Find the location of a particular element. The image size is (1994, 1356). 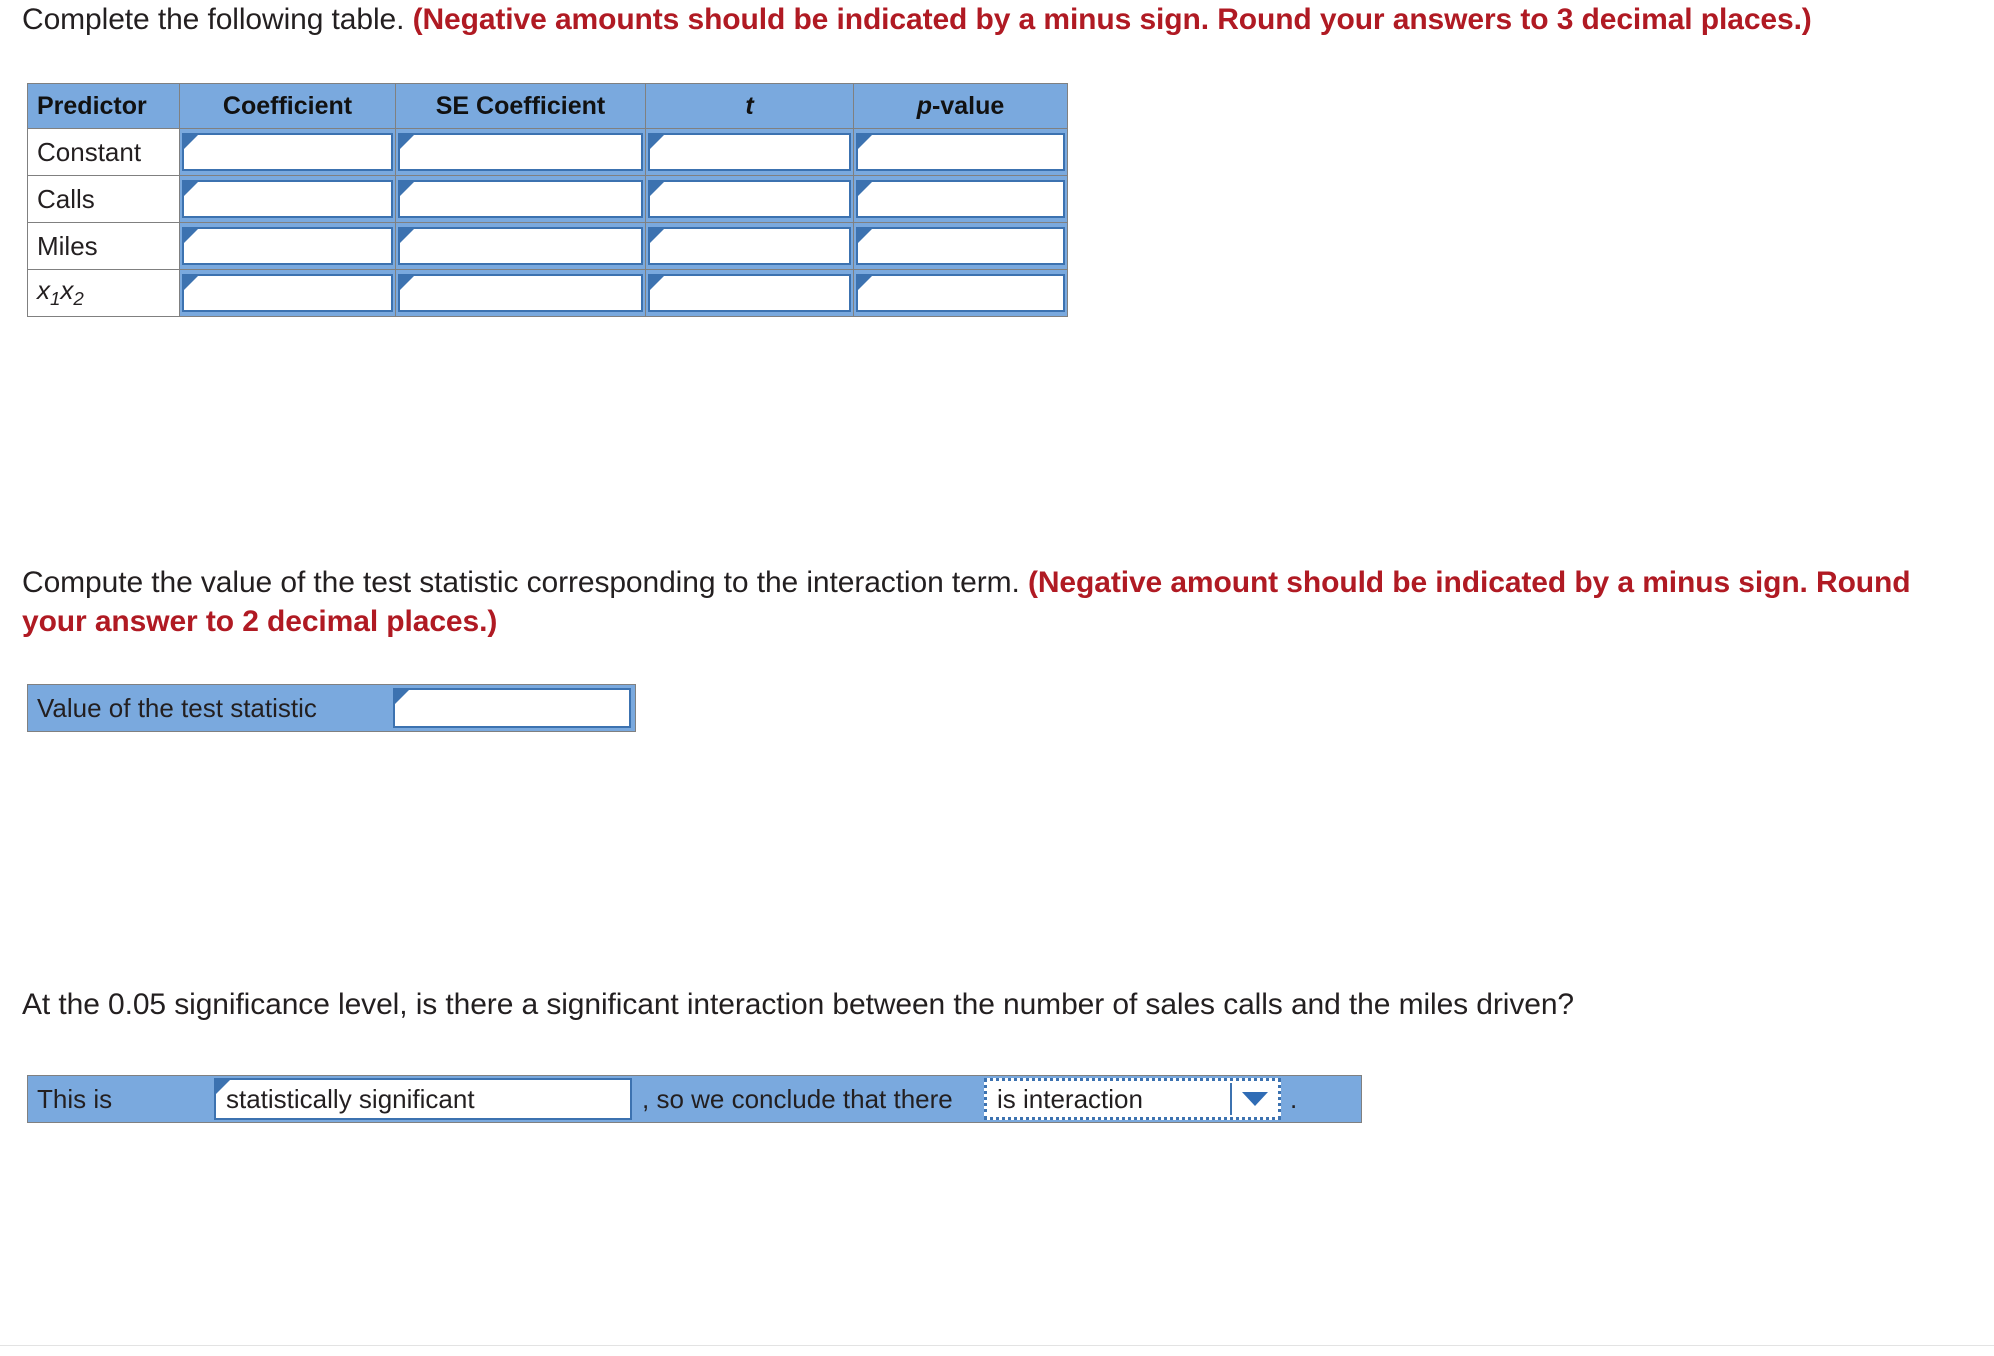

column-header-t-label: t is located at coordinates (749, 105).